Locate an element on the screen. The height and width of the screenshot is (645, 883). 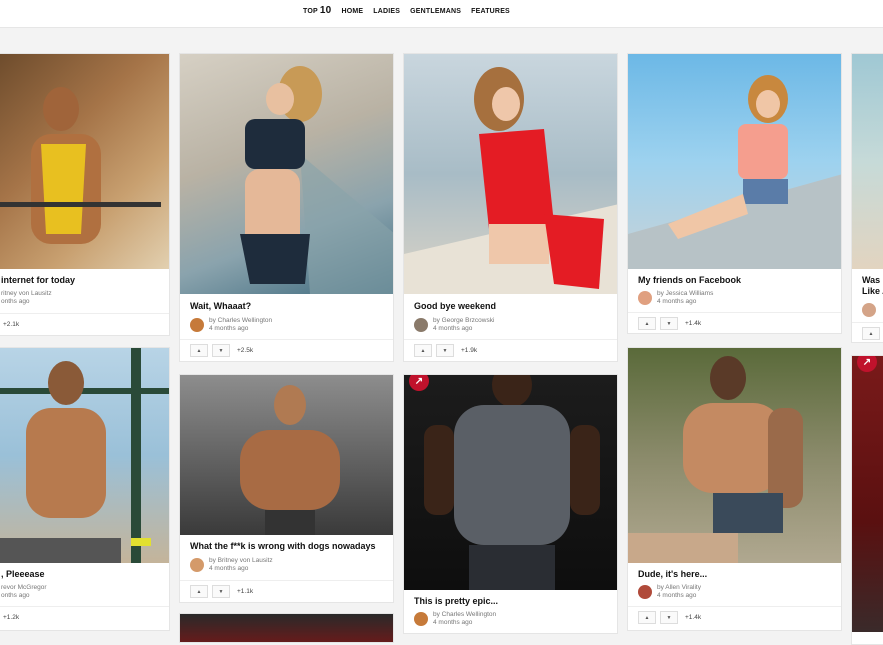
vote-score: +1.1k is located at coordinates (245, 591).